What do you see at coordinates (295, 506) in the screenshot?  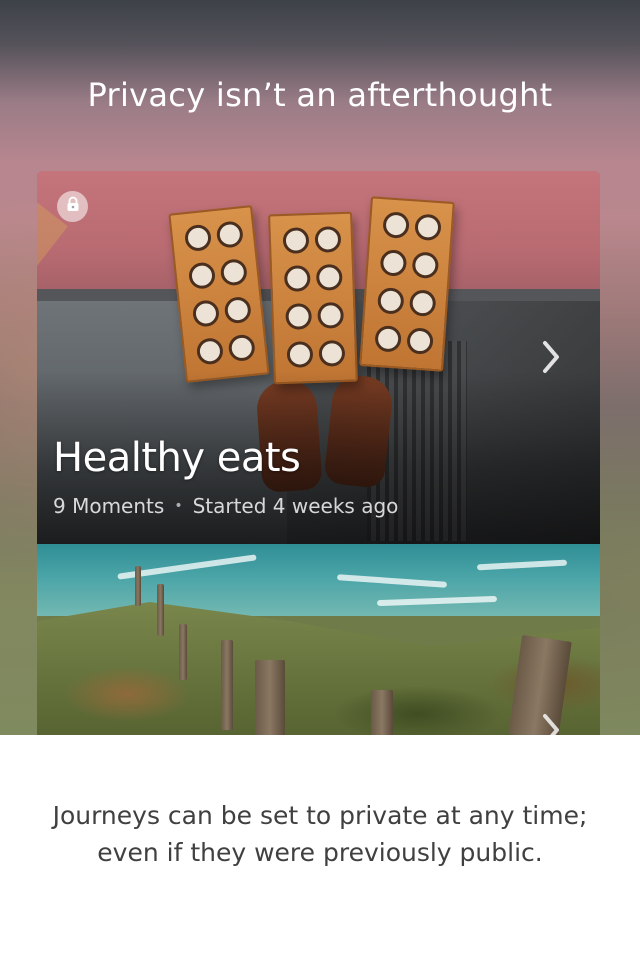 I see `started-time: Started 4 weeks ago` at bounding box center [295, 506].